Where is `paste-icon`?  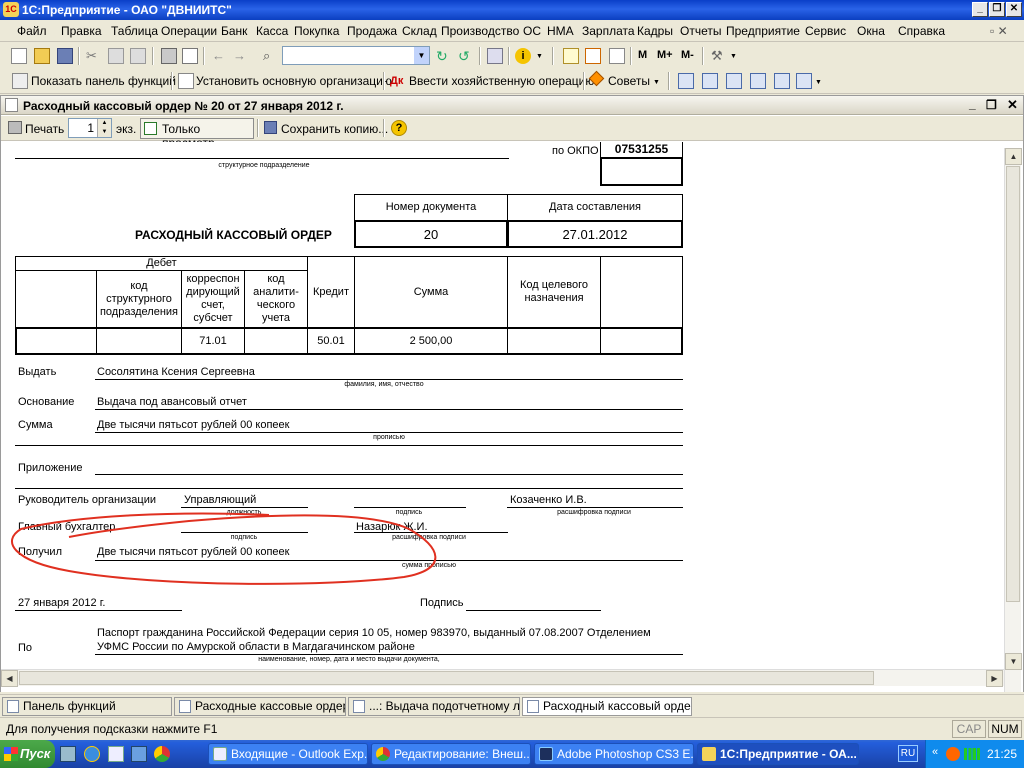 paste-icon is located at coordinates (138, 56).